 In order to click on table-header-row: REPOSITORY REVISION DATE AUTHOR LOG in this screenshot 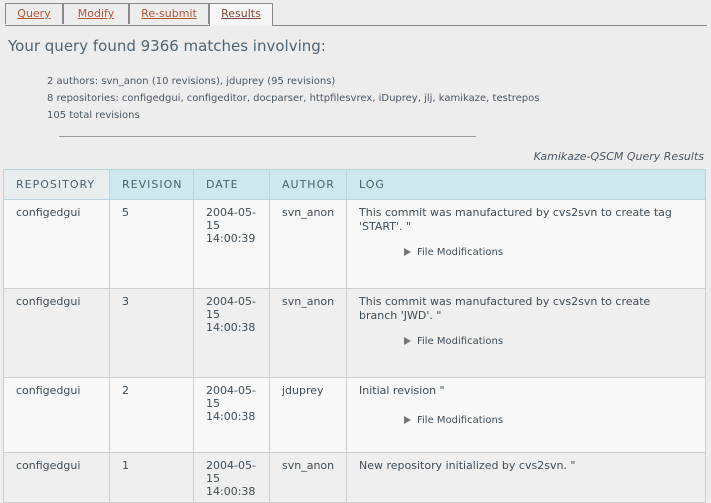, I will do `click(354, 184)`.